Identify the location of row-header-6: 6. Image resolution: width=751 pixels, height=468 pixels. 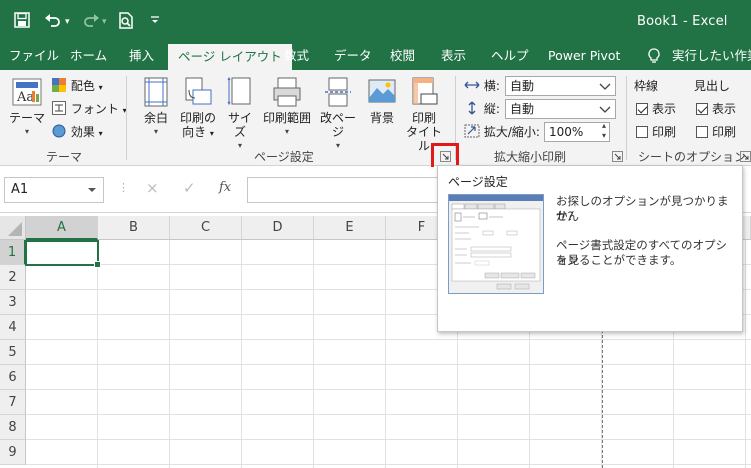
(13, 377).